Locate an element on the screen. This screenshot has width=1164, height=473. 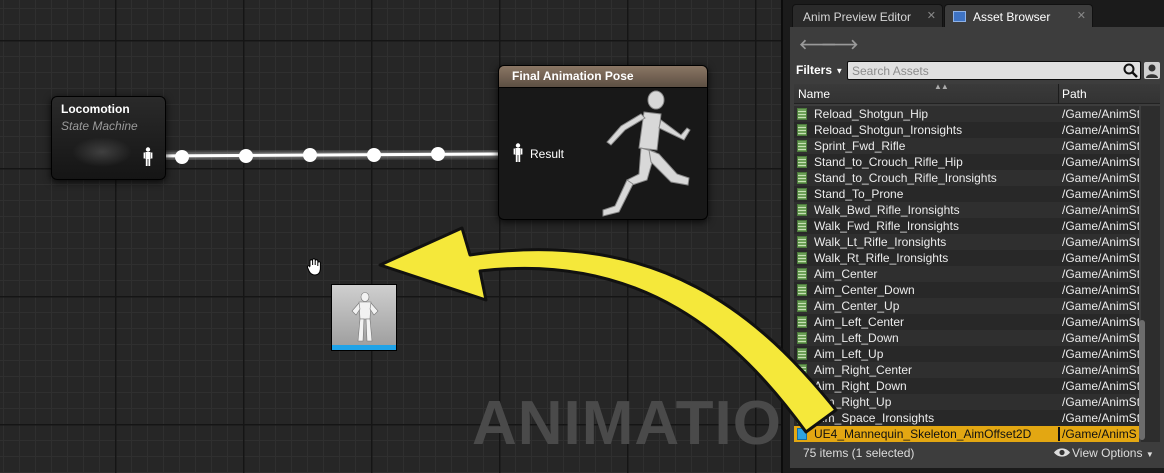
asset-name: Stand_to_Crouch_Rifle_Hip is located at coordinates (888, 162).